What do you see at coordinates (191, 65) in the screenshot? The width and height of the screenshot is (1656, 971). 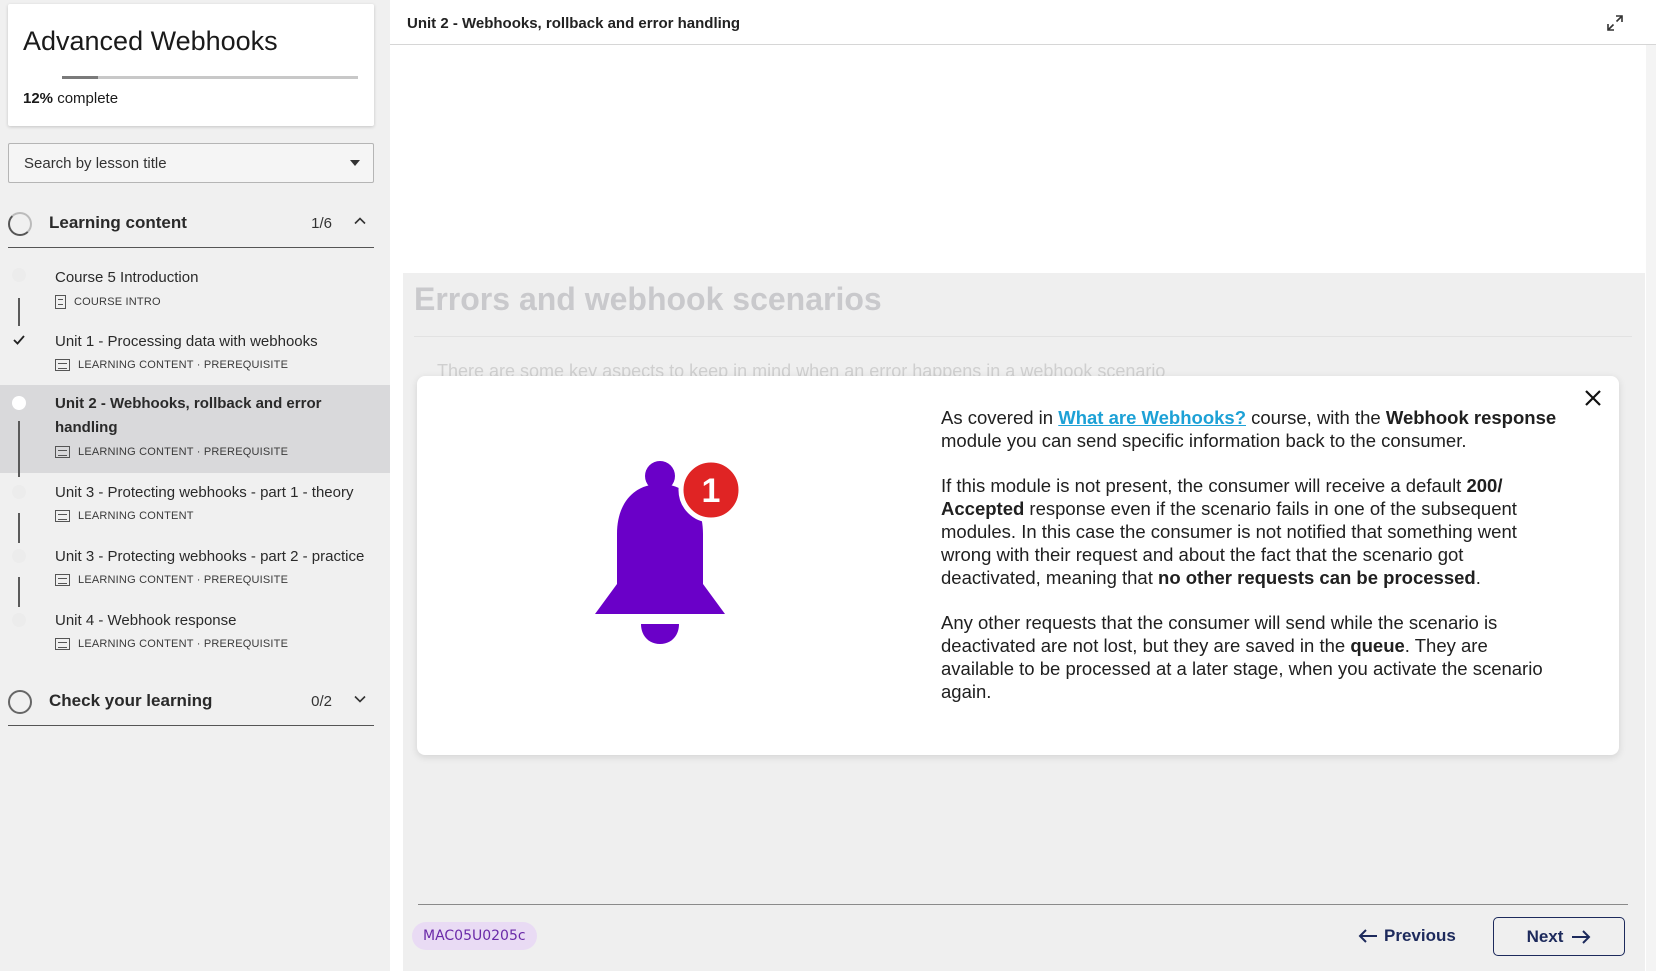 I see `course-card: Advanced Webhooks 12% complete` at bounding box center [191, 65].